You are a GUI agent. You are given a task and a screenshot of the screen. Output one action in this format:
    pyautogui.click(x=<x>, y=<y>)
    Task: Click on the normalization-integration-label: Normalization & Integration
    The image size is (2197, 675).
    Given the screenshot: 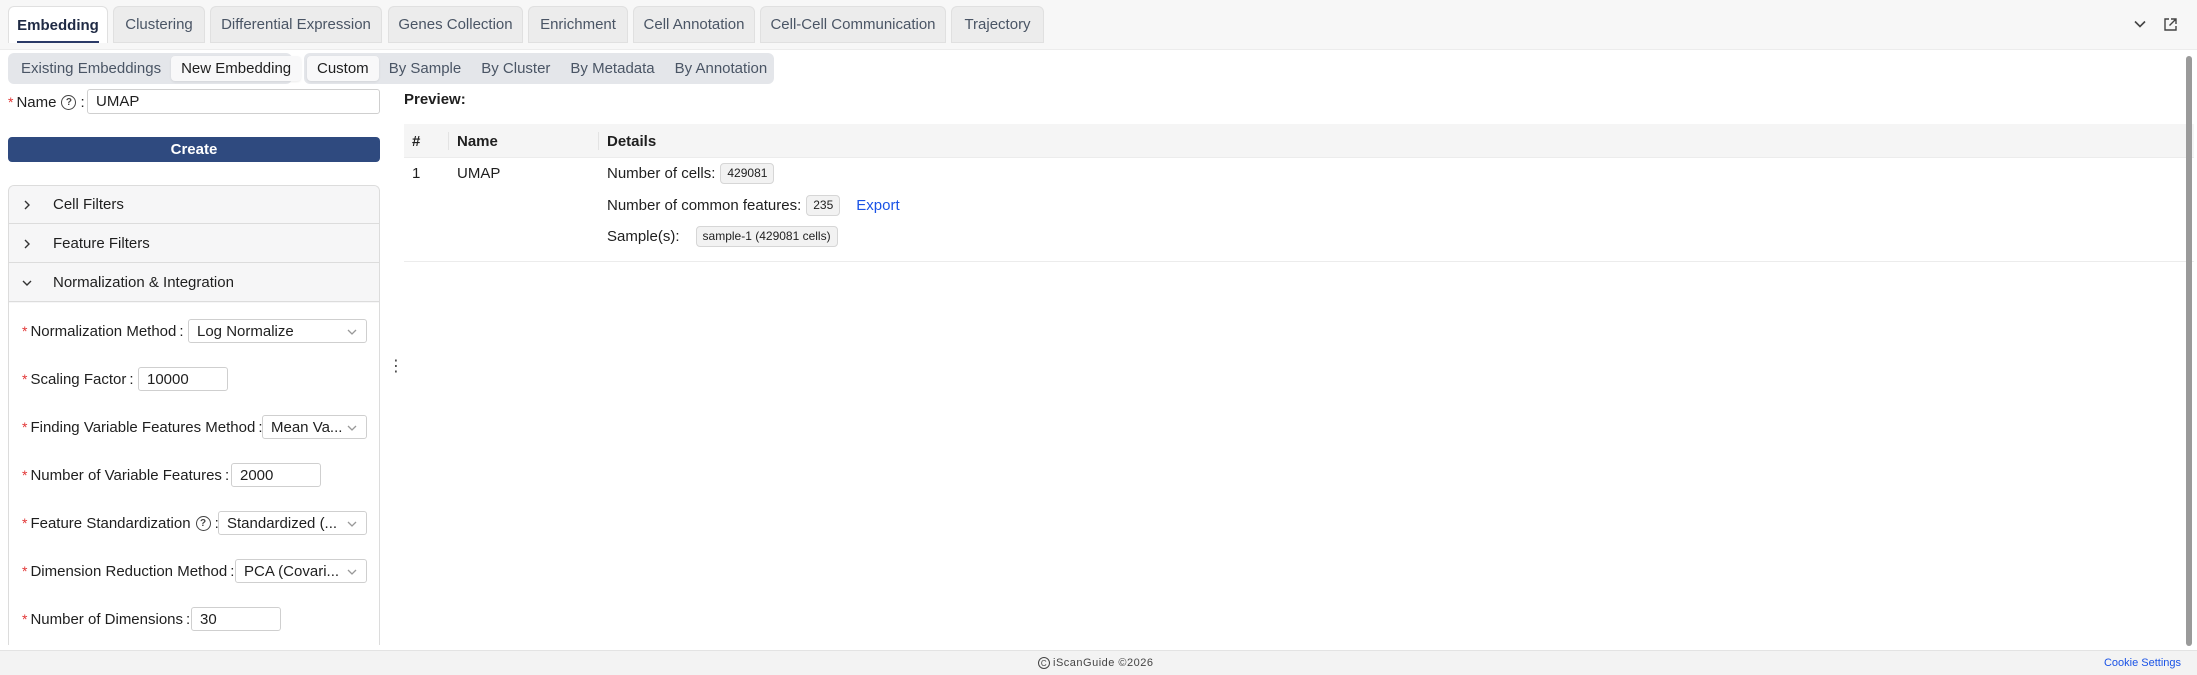 What is the action you would take?
    pyautogui.click(x=143, y=282)
    